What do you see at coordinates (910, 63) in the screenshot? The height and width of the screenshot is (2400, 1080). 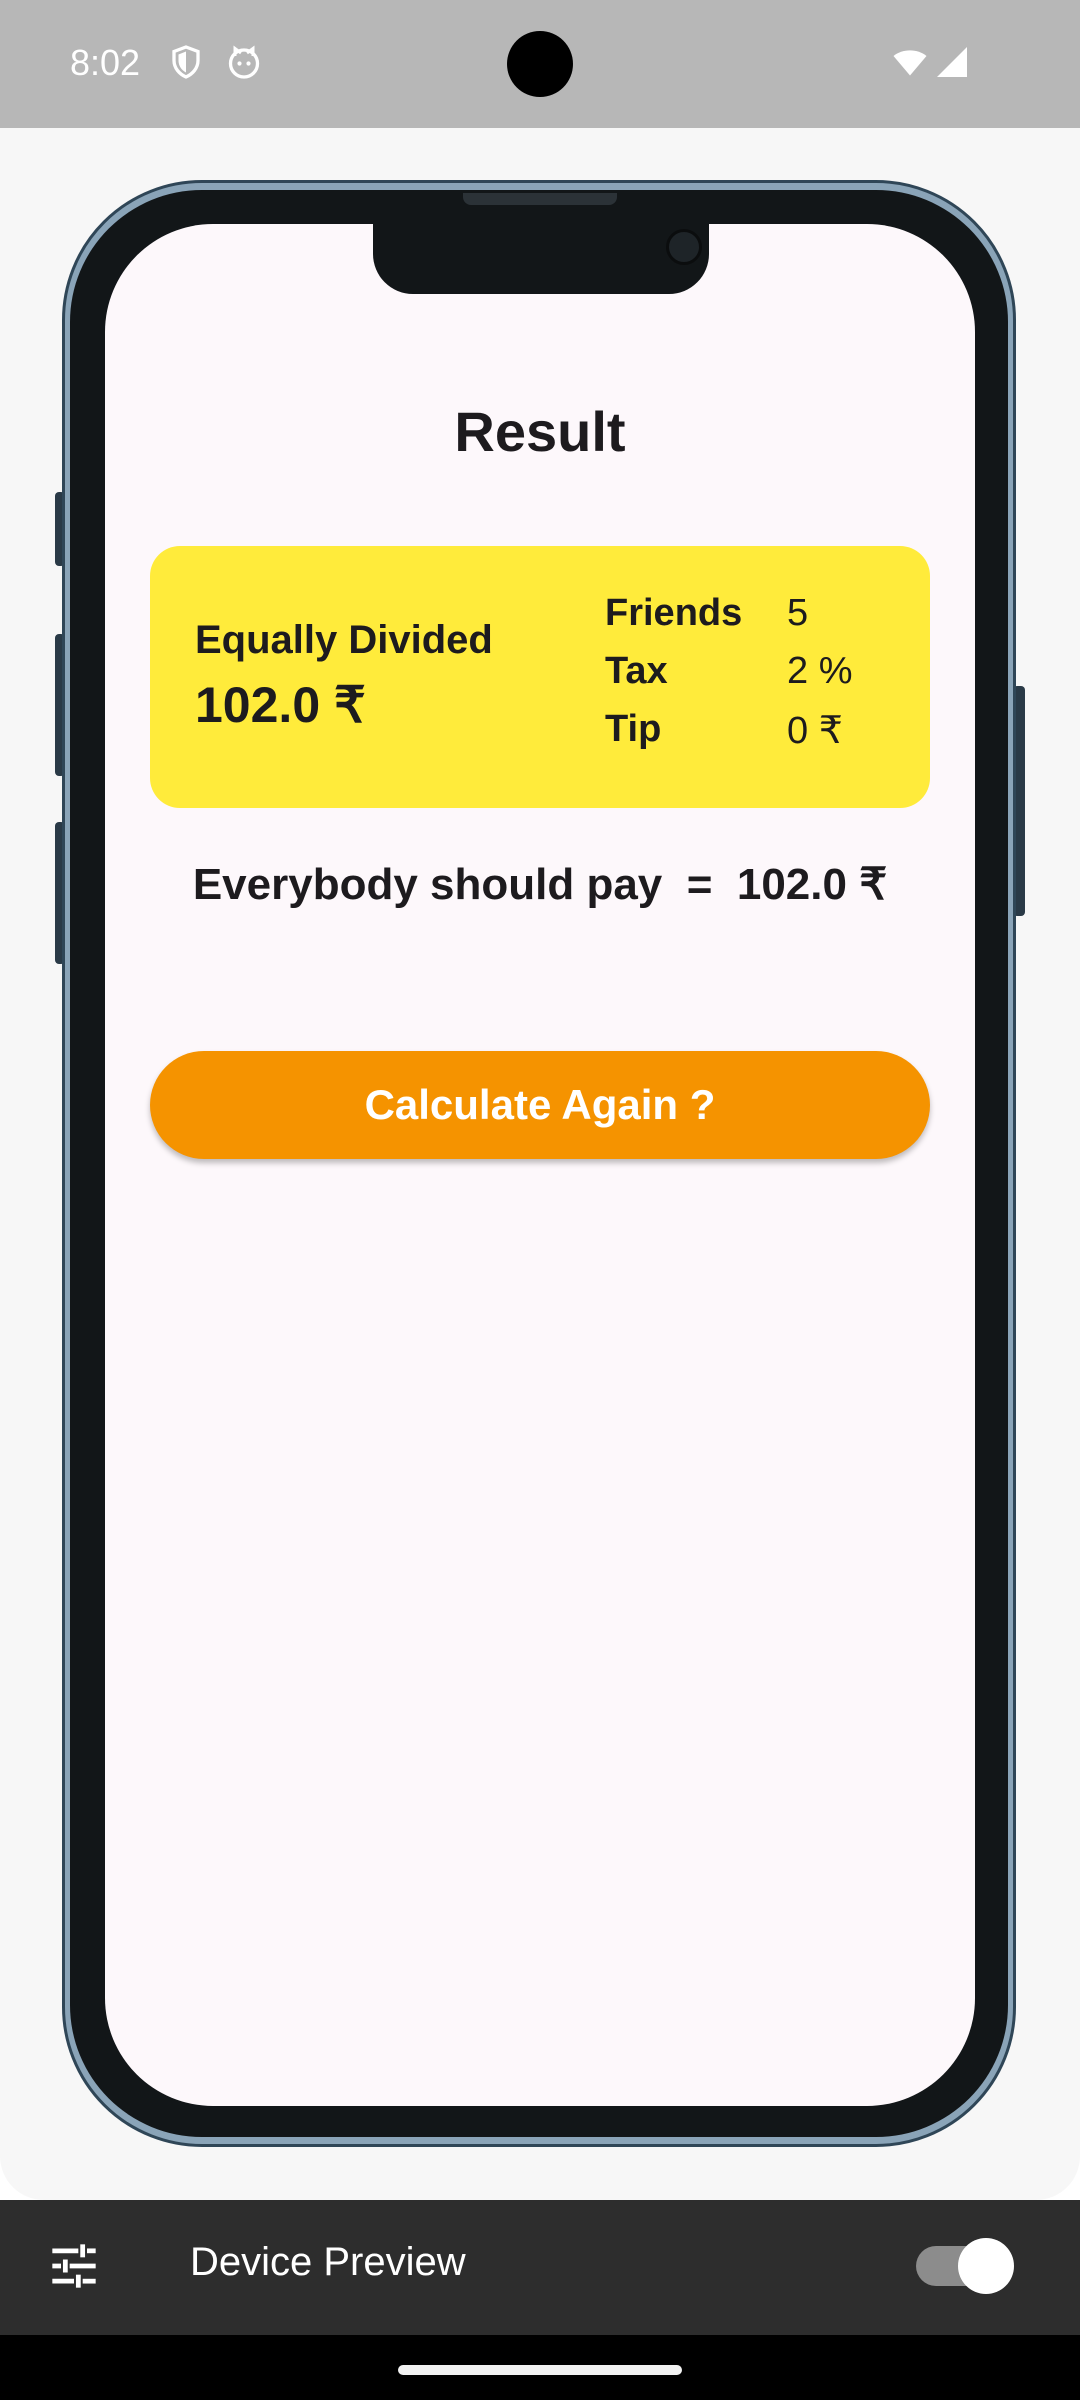 I see `wifi-icon` at bounding box center [910, 63].